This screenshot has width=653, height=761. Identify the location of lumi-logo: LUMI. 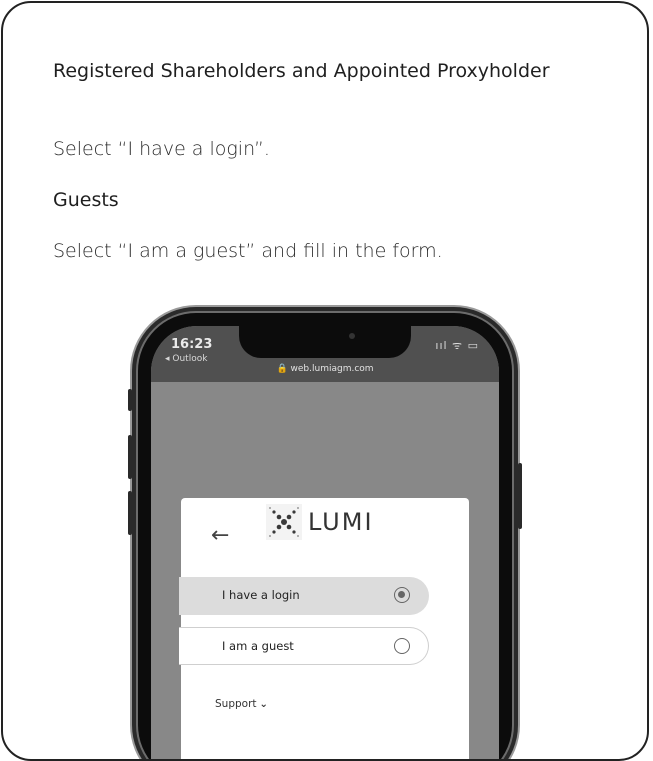
(320, 522).